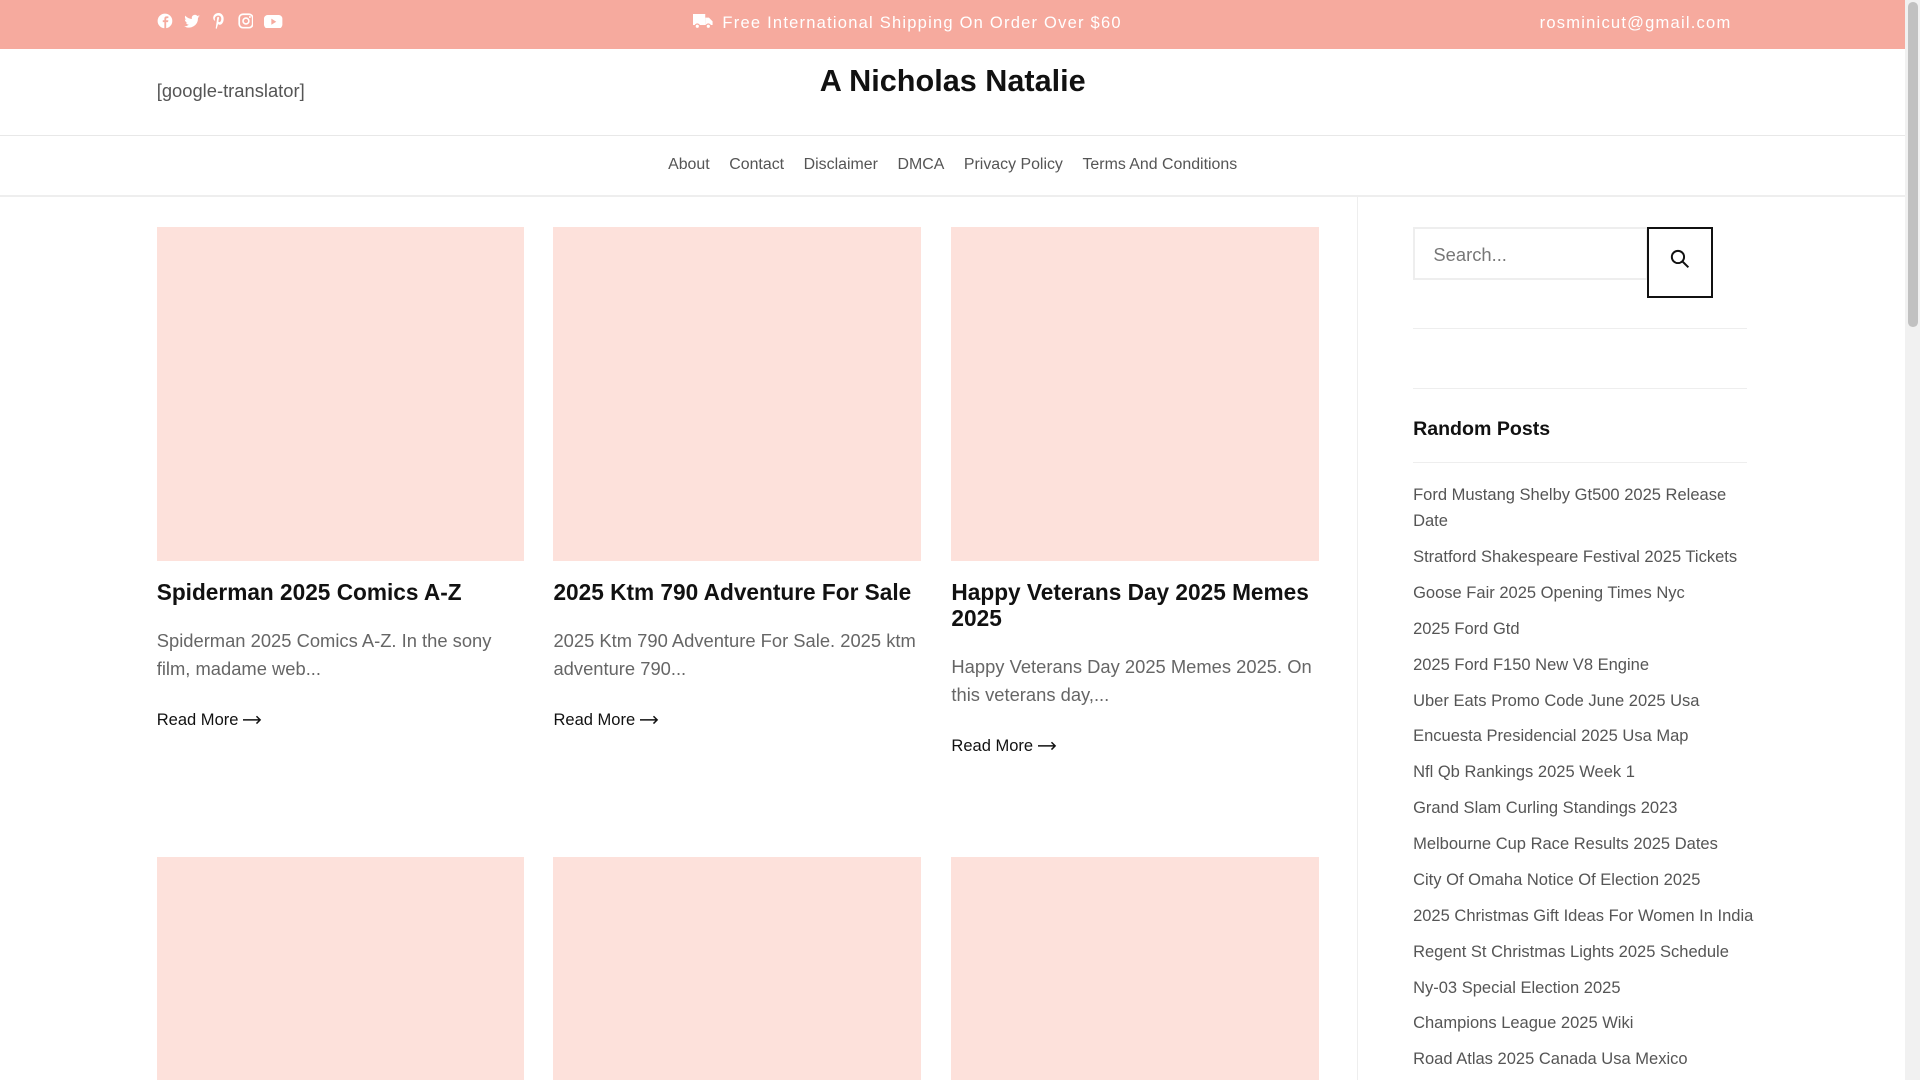 The height and width of the screenshot is (1082, 1920). I want to click on site-header: [google-translator] A Nicholas Natalie, so click(953, 92).